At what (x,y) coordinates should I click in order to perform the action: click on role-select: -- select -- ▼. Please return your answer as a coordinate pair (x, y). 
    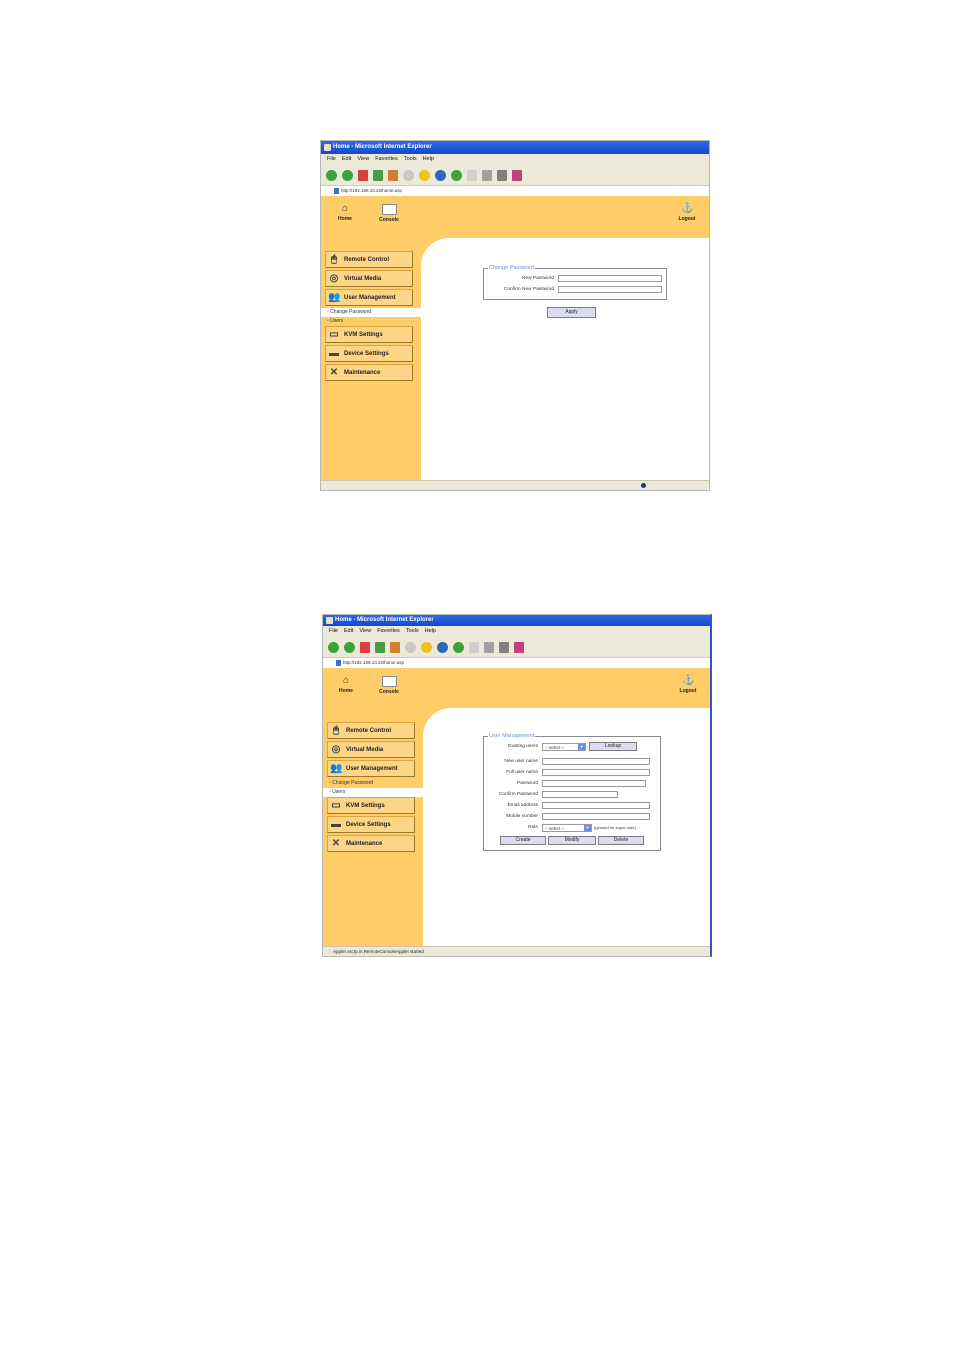
    Looking at the image, I should click on (567, 827).